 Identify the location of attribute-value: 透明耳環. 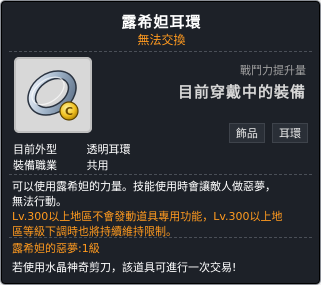
(108, 149).